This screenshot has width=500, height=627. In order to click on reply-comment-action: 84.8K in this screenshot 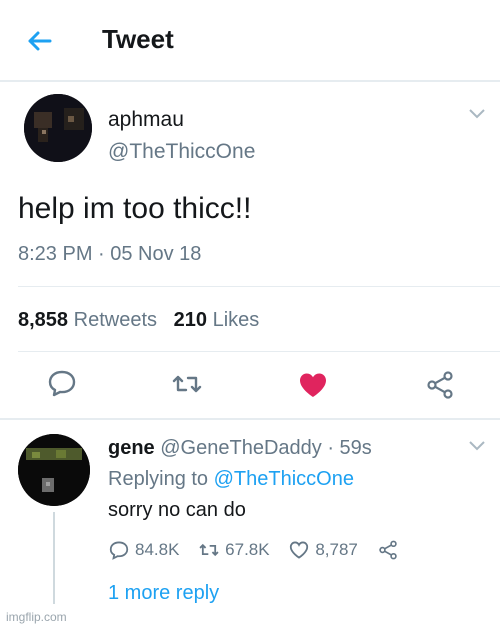, I will do `click(143, 550)`.